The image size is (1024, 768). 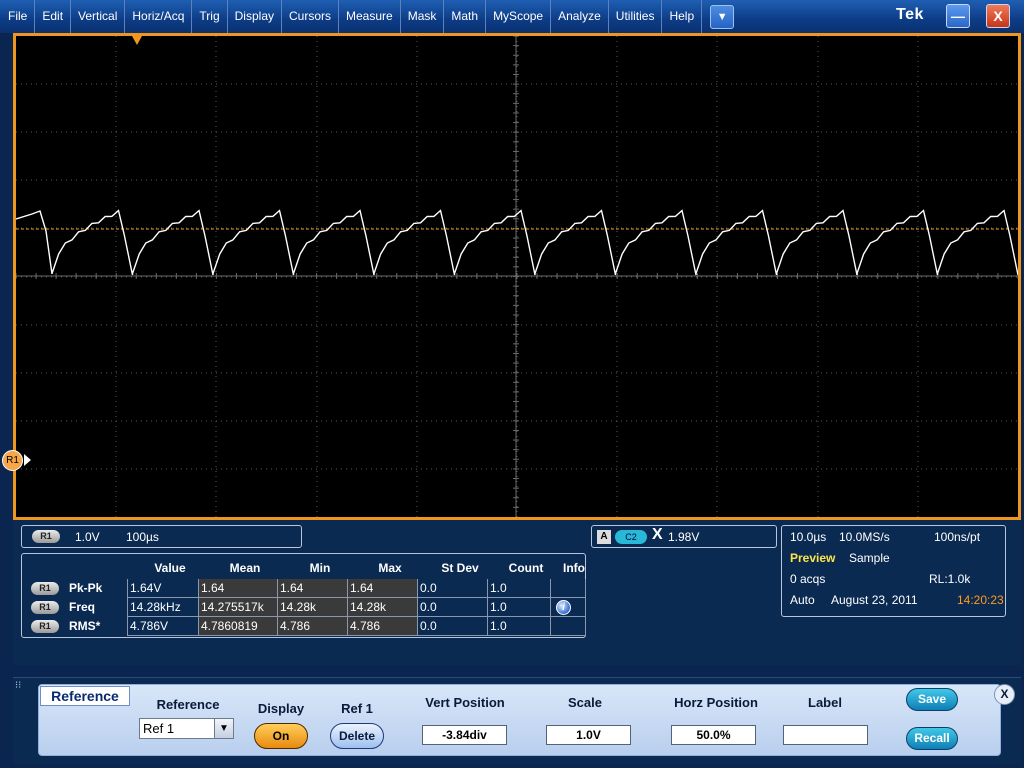 What do you see at coordinates (142, 537) in the screenshot?
I see `channel-time-per-div: 100µs` at bounding box center [142, 537].